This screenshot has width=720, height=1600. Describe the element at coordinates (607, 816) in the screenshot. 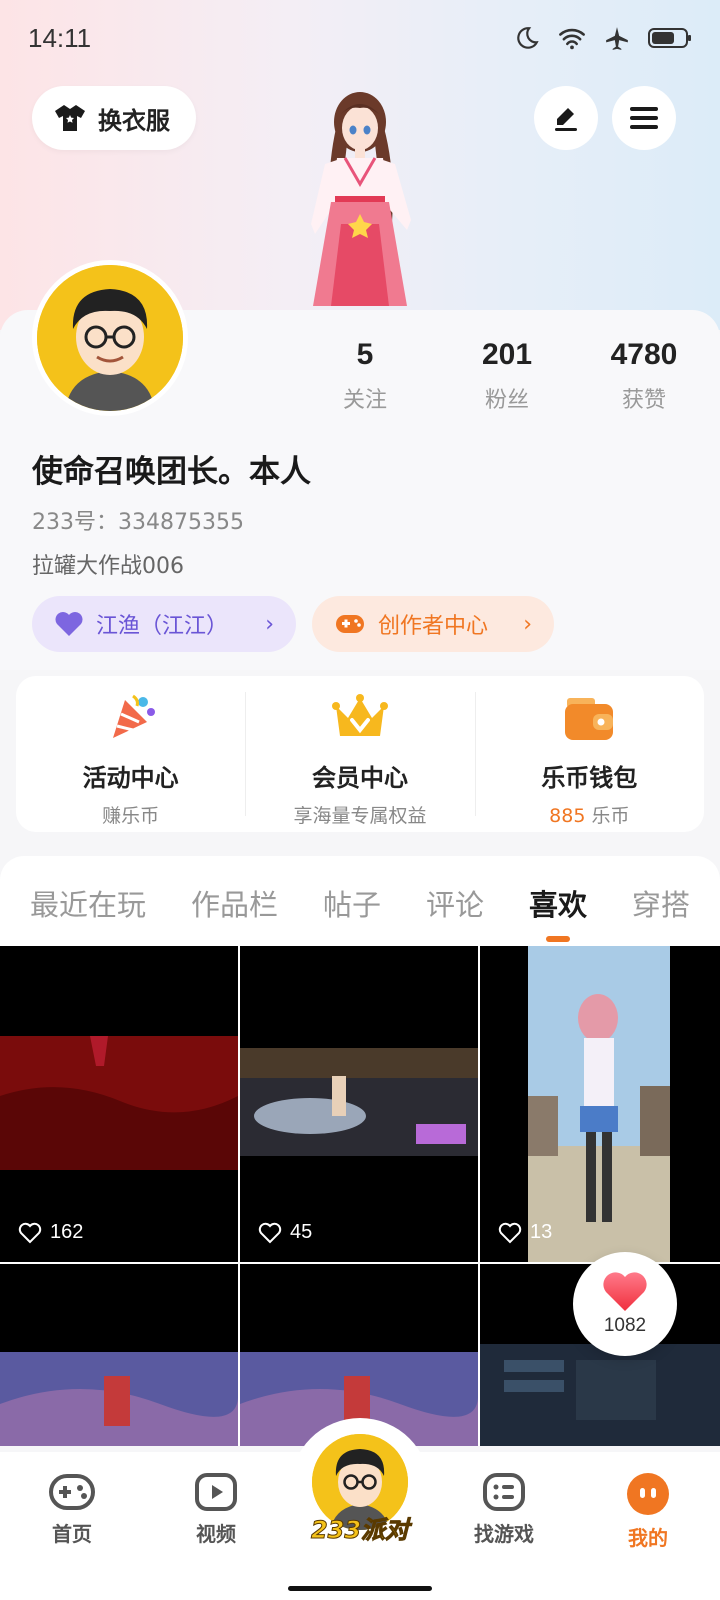

I see `coin-balance-unit: 乐币` at that location.